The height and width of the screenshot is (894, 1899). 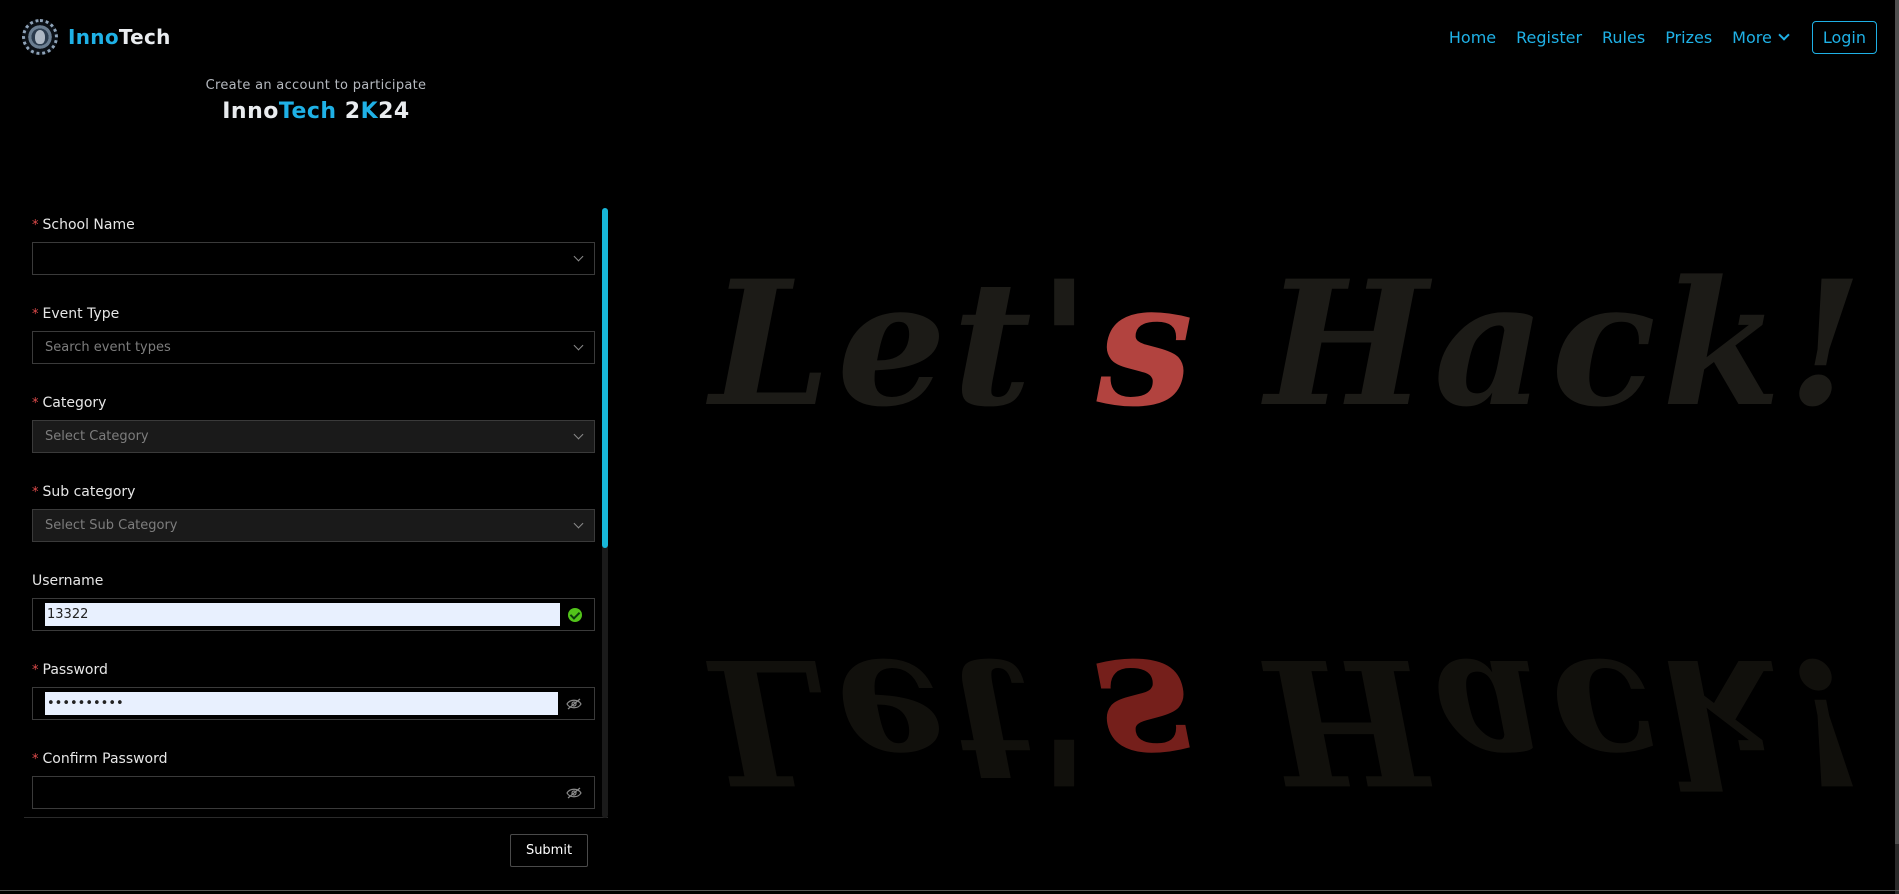 What do you see at coordinates (313, 436) in the screenshot?
I see `category-select: Select Category` at bounding box center [313, 436].